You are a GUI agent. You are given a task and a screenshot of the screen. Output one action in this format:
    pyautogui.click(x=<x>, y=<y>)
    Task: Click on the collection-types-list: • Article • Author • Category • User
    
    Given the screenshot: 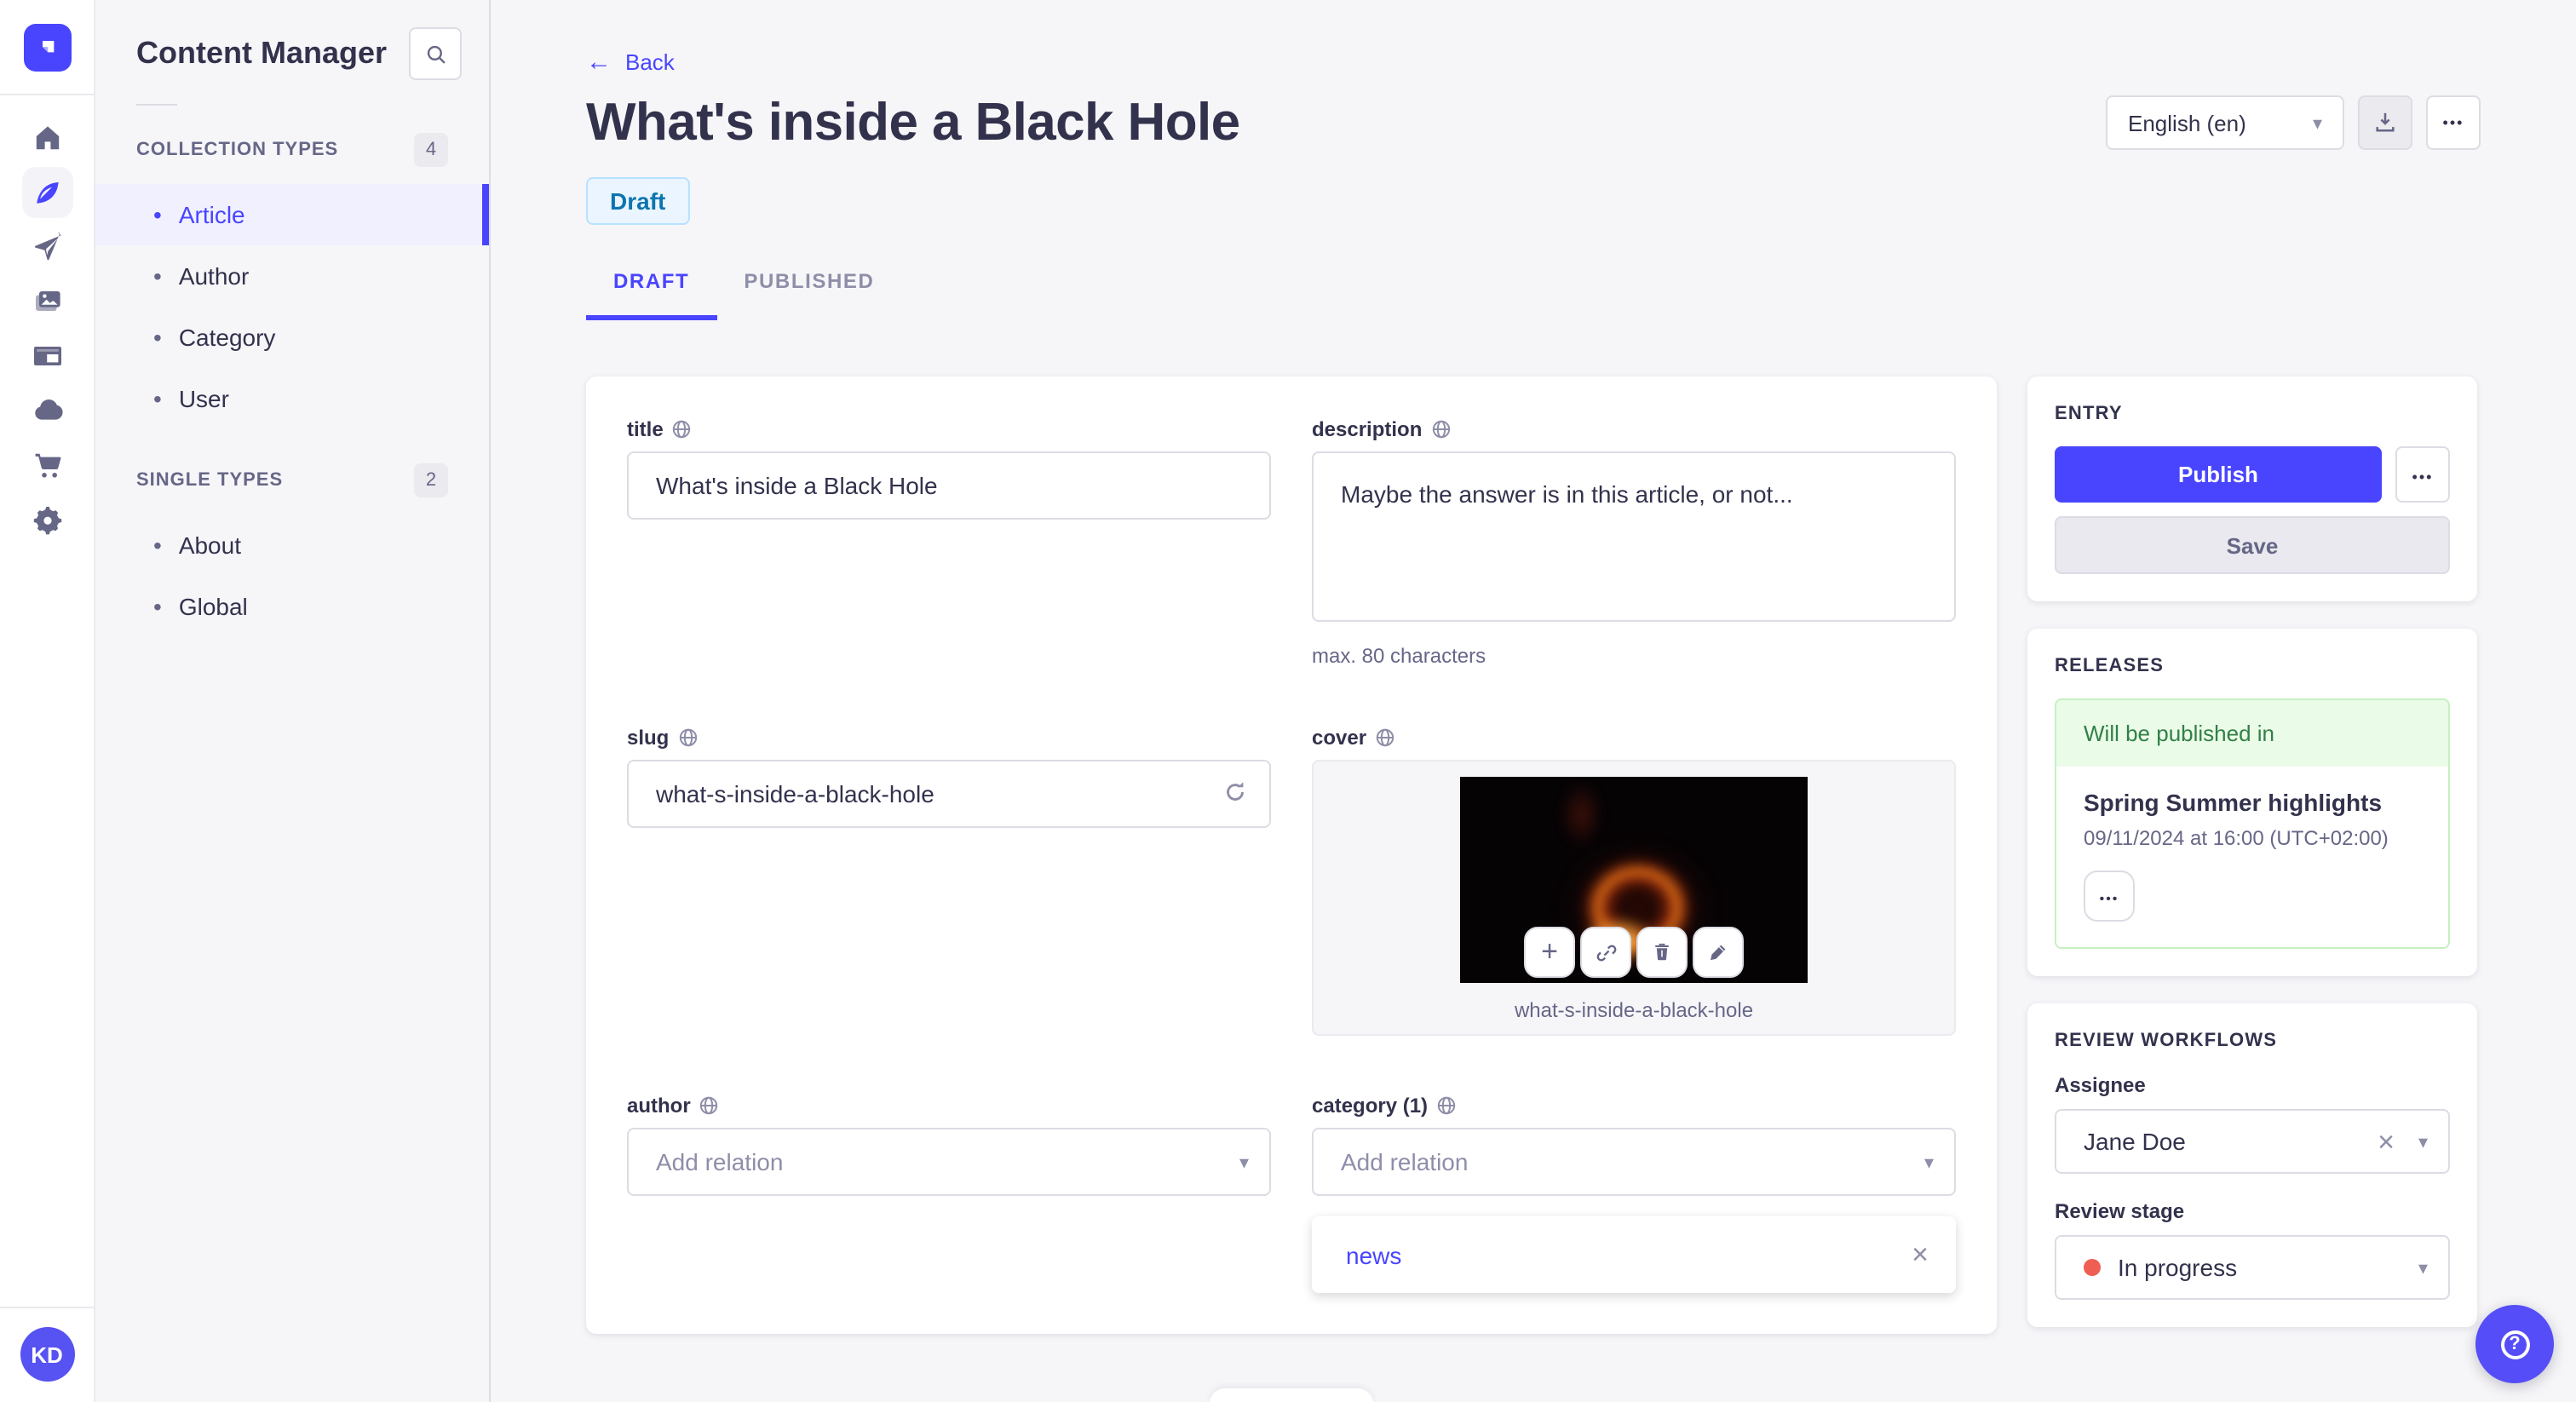 What is the action you would take?
    pyautogui.click(x=292, y=306)
    